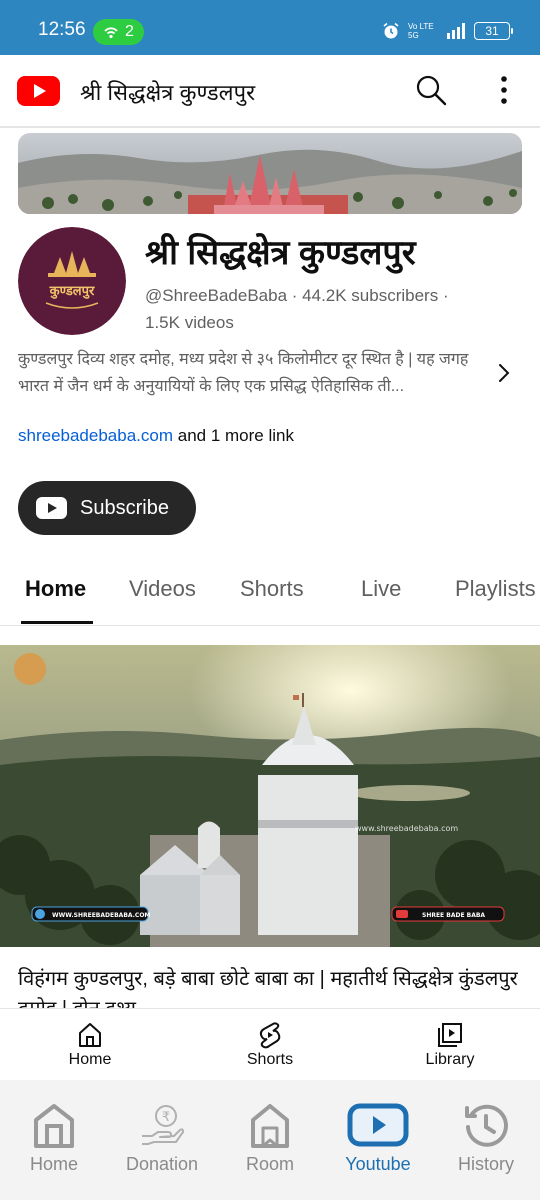  I want to click on channel-links: shreebadebaba.com and 1 more link, so click(156, 436).